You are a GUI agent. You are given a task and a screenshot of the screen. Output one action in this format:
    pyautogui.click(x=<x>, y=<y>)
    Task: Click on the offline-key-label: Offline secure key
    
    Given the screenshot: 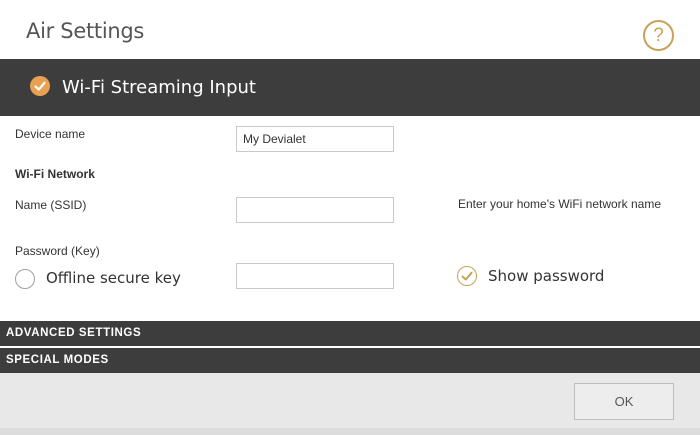 What is the action you would take?
    pyautogui.click(x=113, y=278)
    